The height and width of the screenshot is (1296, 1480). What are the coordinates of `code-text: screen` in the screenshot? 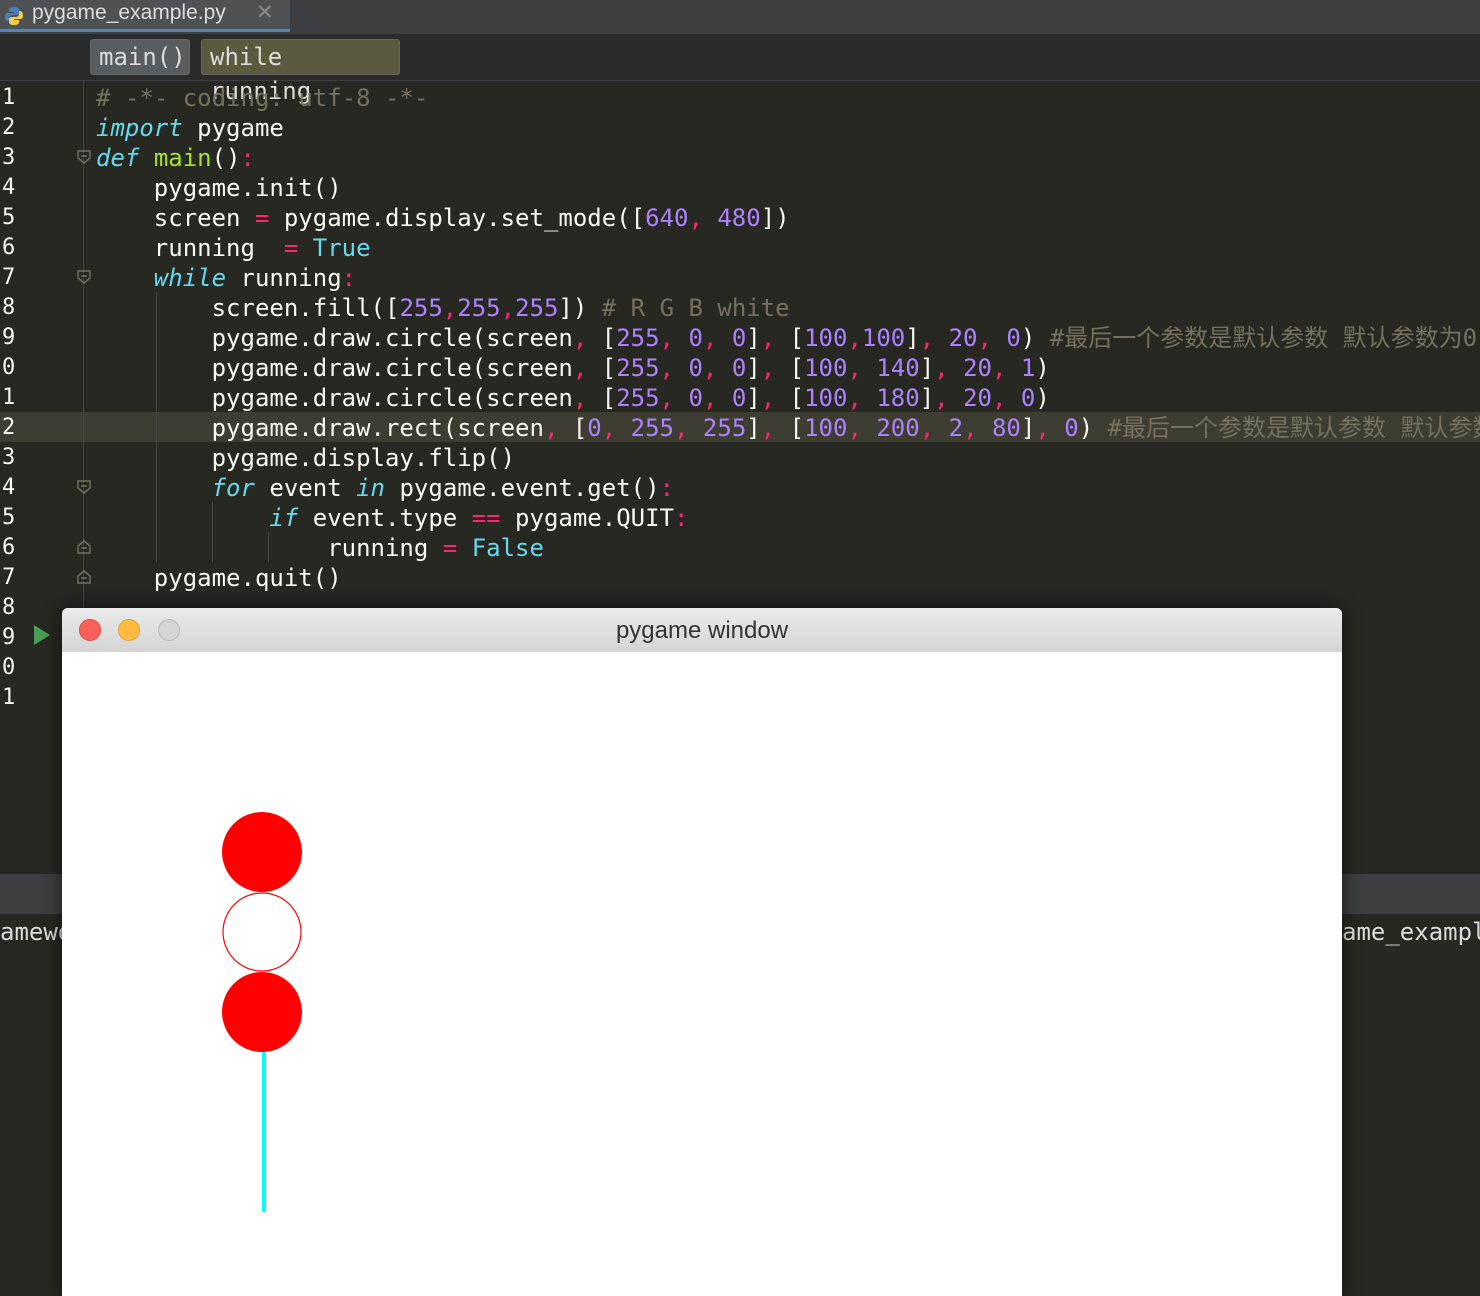 It's located at (197, 218).